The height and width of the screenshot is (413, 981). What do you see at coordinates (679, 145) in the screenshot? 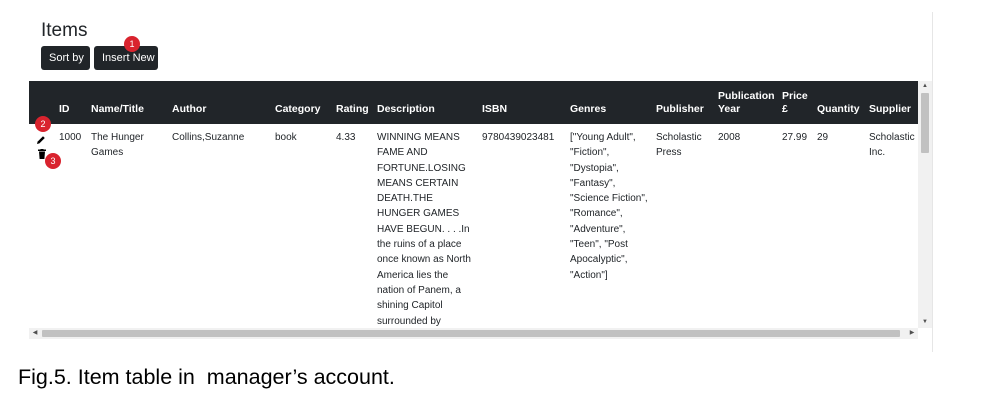
I see `cell-publisher: Scholastic Press` at bounding box center [679, 145].